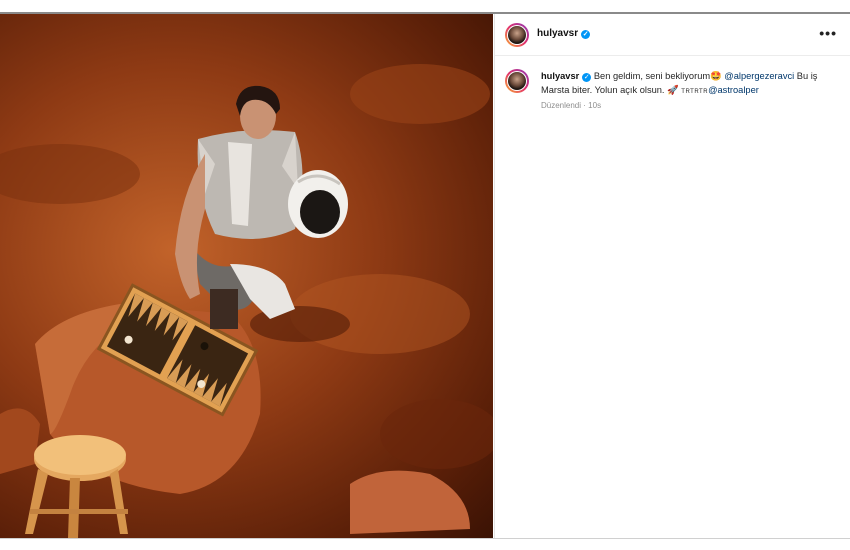  Describe the element at coordinates (759, 76) in the screenshot. I see `mention-link: @alpergezeravci` at that location.